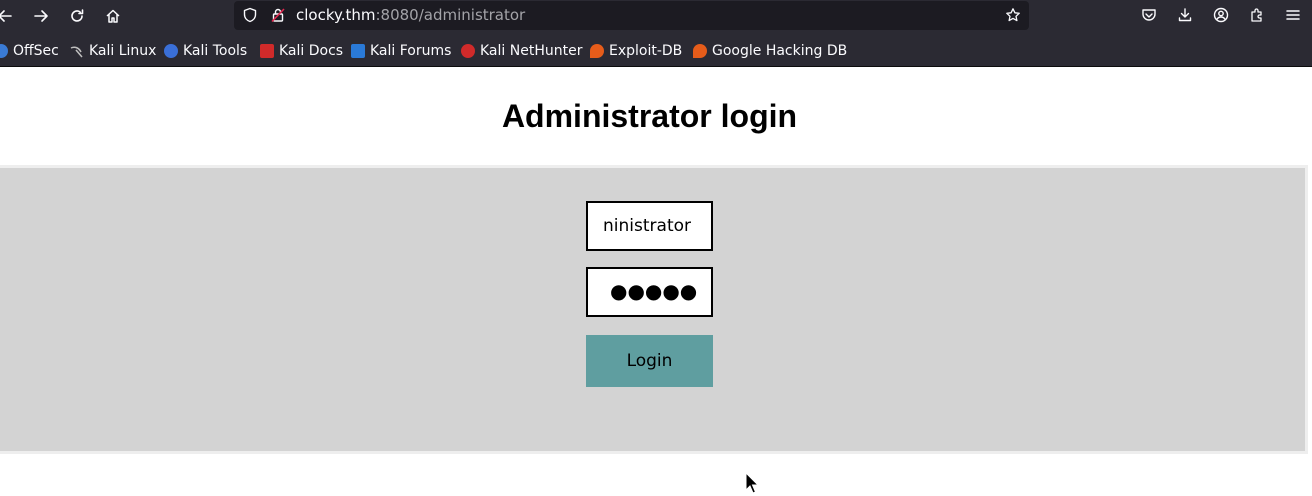 The width and height of the screenshot is (1312, 496). I want to click on username-value: ninistrator, so click(647, 226).